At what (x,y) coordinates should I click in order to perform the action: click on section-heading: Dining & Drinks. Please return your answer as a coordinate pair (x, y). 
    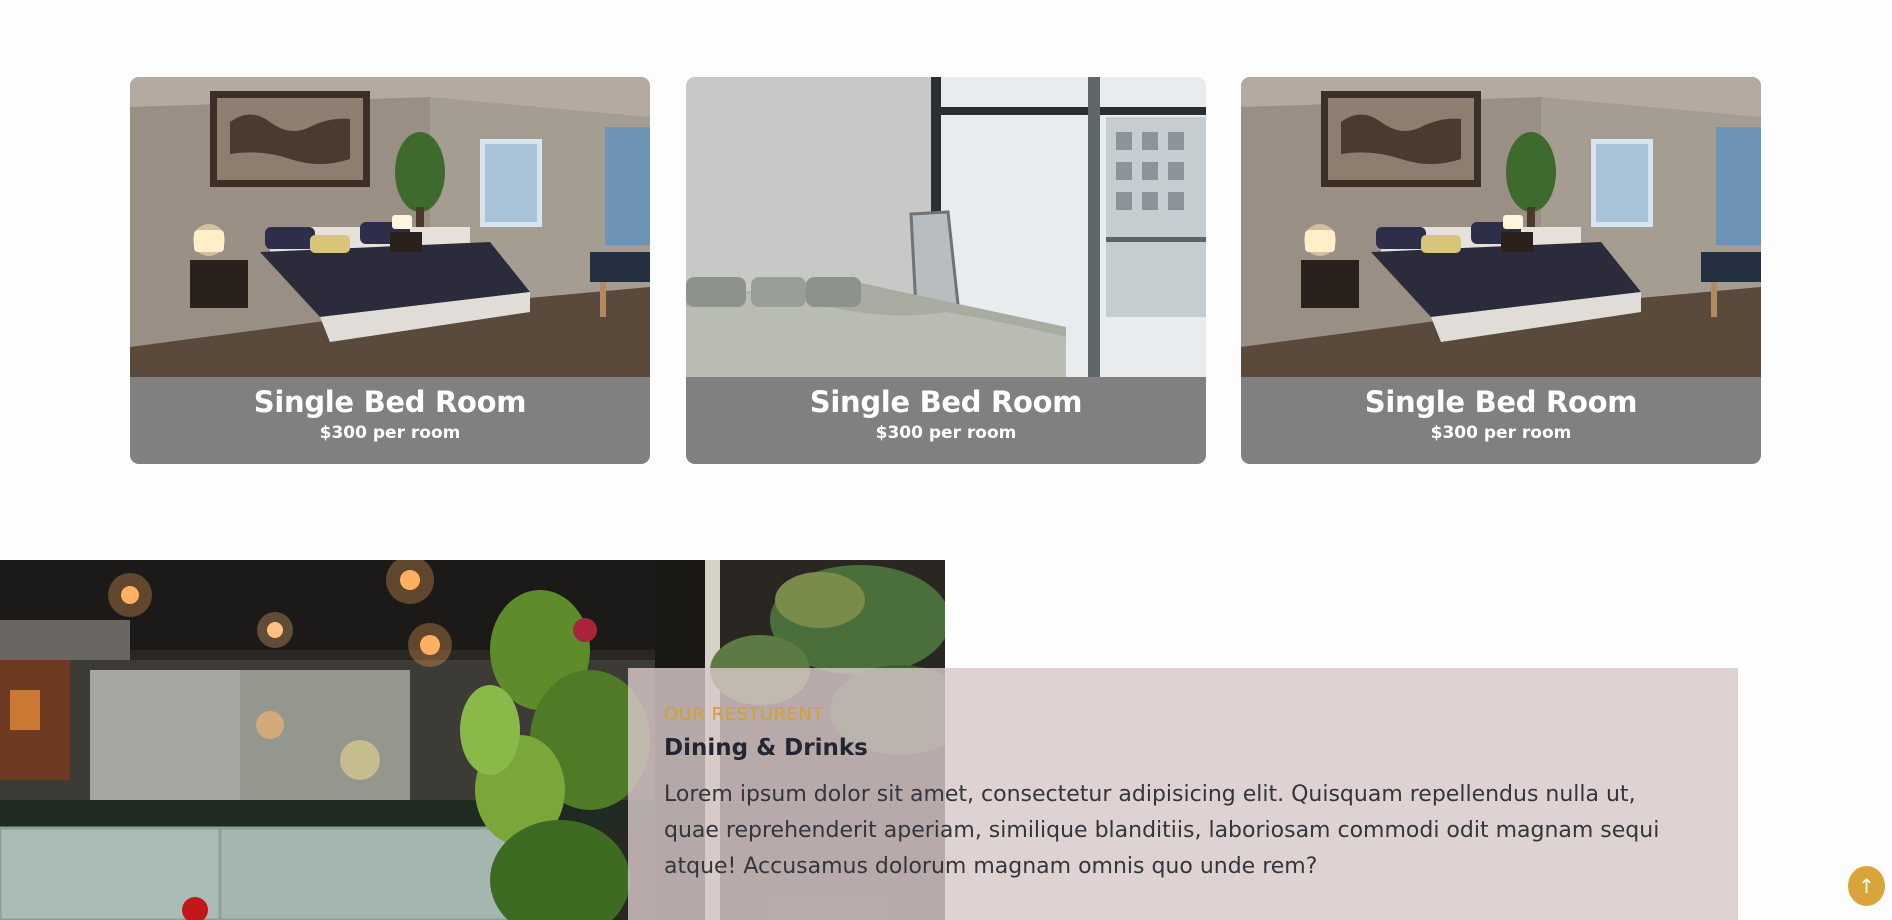
    Looking at the image, I should click on (766, 748).